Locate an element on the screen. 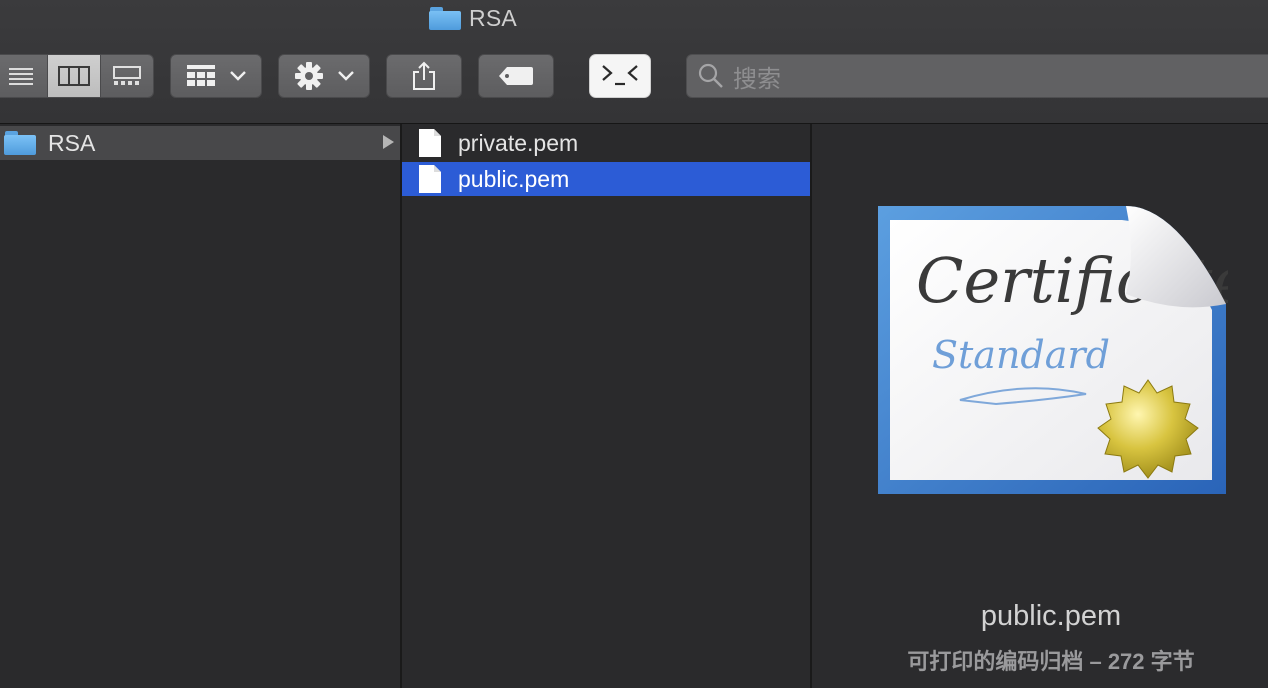 The image size is (1268, 688). list-view-button is located at coordinates (24, 76).